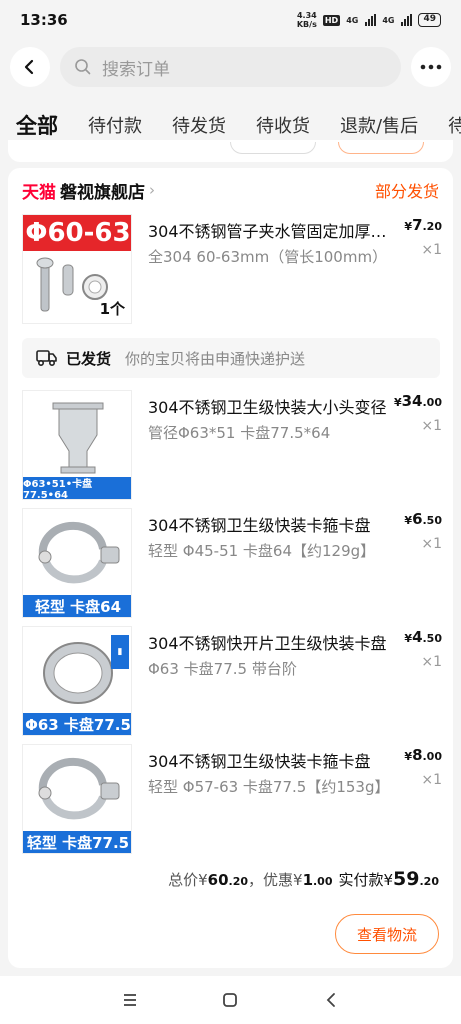 The height and width of the screenshot is (1024, 461). What do you see at coordinates (429, 881) in the screenshot?
I see `paid-amount-decimal: .20` at bounding box center [429, 881].